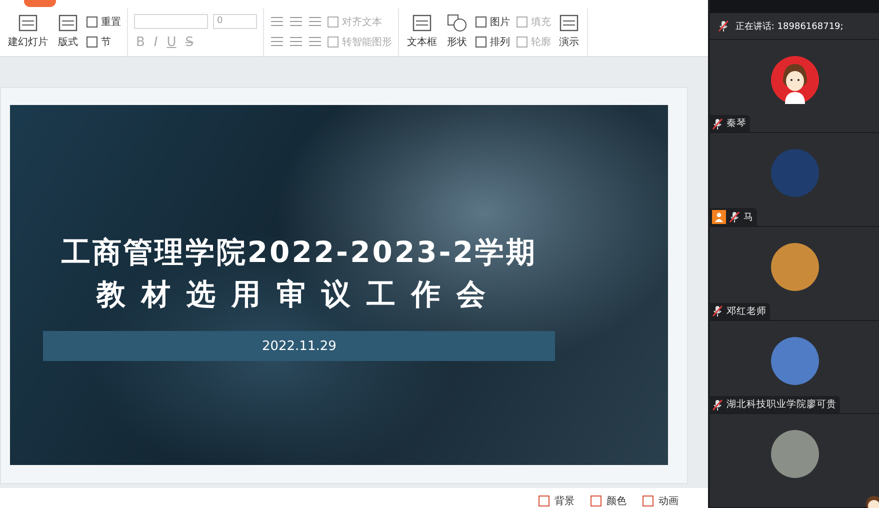 The width and height of the screenshot is (879, 508). Describe the element at coordinates (299, 252) in the screenshot. I see `slide-title: 工商管理学院2022-2023-2学期` at that location.